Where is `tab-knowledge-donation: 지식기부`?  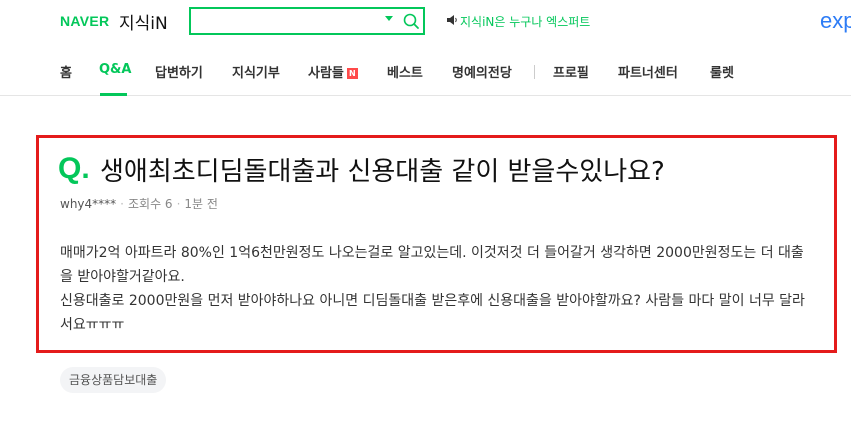 tab-knowledge-donation: 지식기부 is located at coordinates (256, 71).